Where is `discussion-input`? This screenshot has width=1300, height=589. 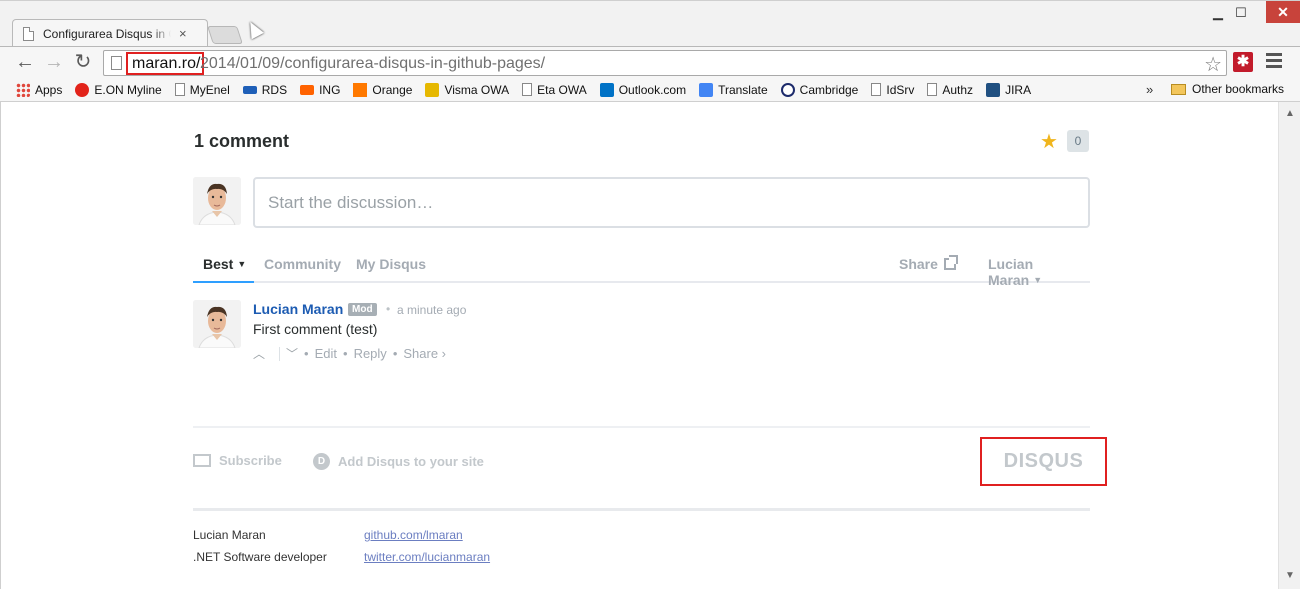
discussion-input is located at coordinates (671, 202).